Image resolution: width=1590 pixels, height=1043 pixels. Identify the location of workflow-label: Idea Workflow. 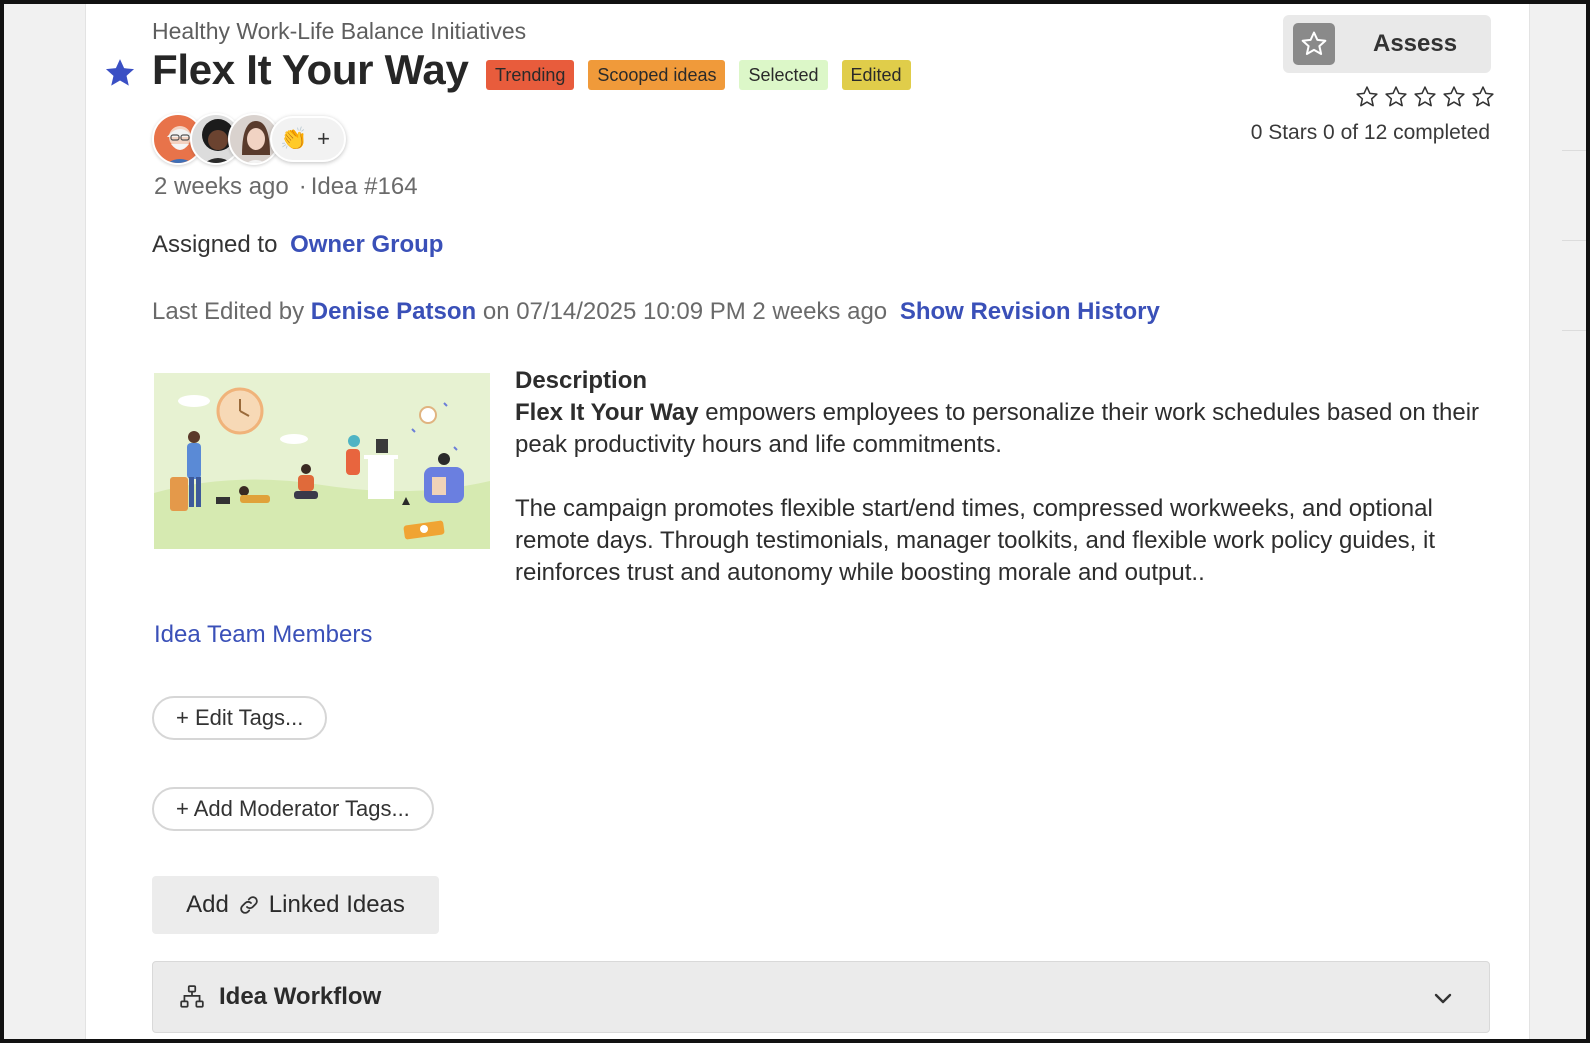
(300, 996).